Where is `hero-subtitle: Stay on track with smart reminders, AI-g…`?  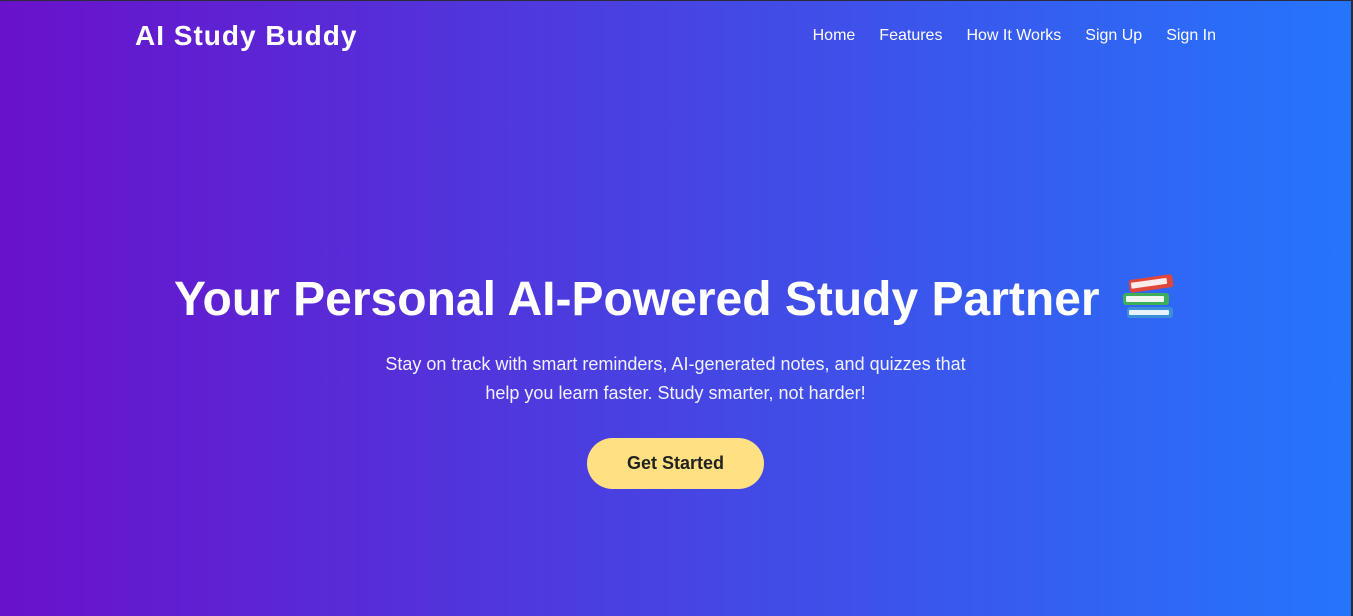
hero-subtitle: Stay on track with smart reminders, AI-g… is located at coordinates (675, 378).